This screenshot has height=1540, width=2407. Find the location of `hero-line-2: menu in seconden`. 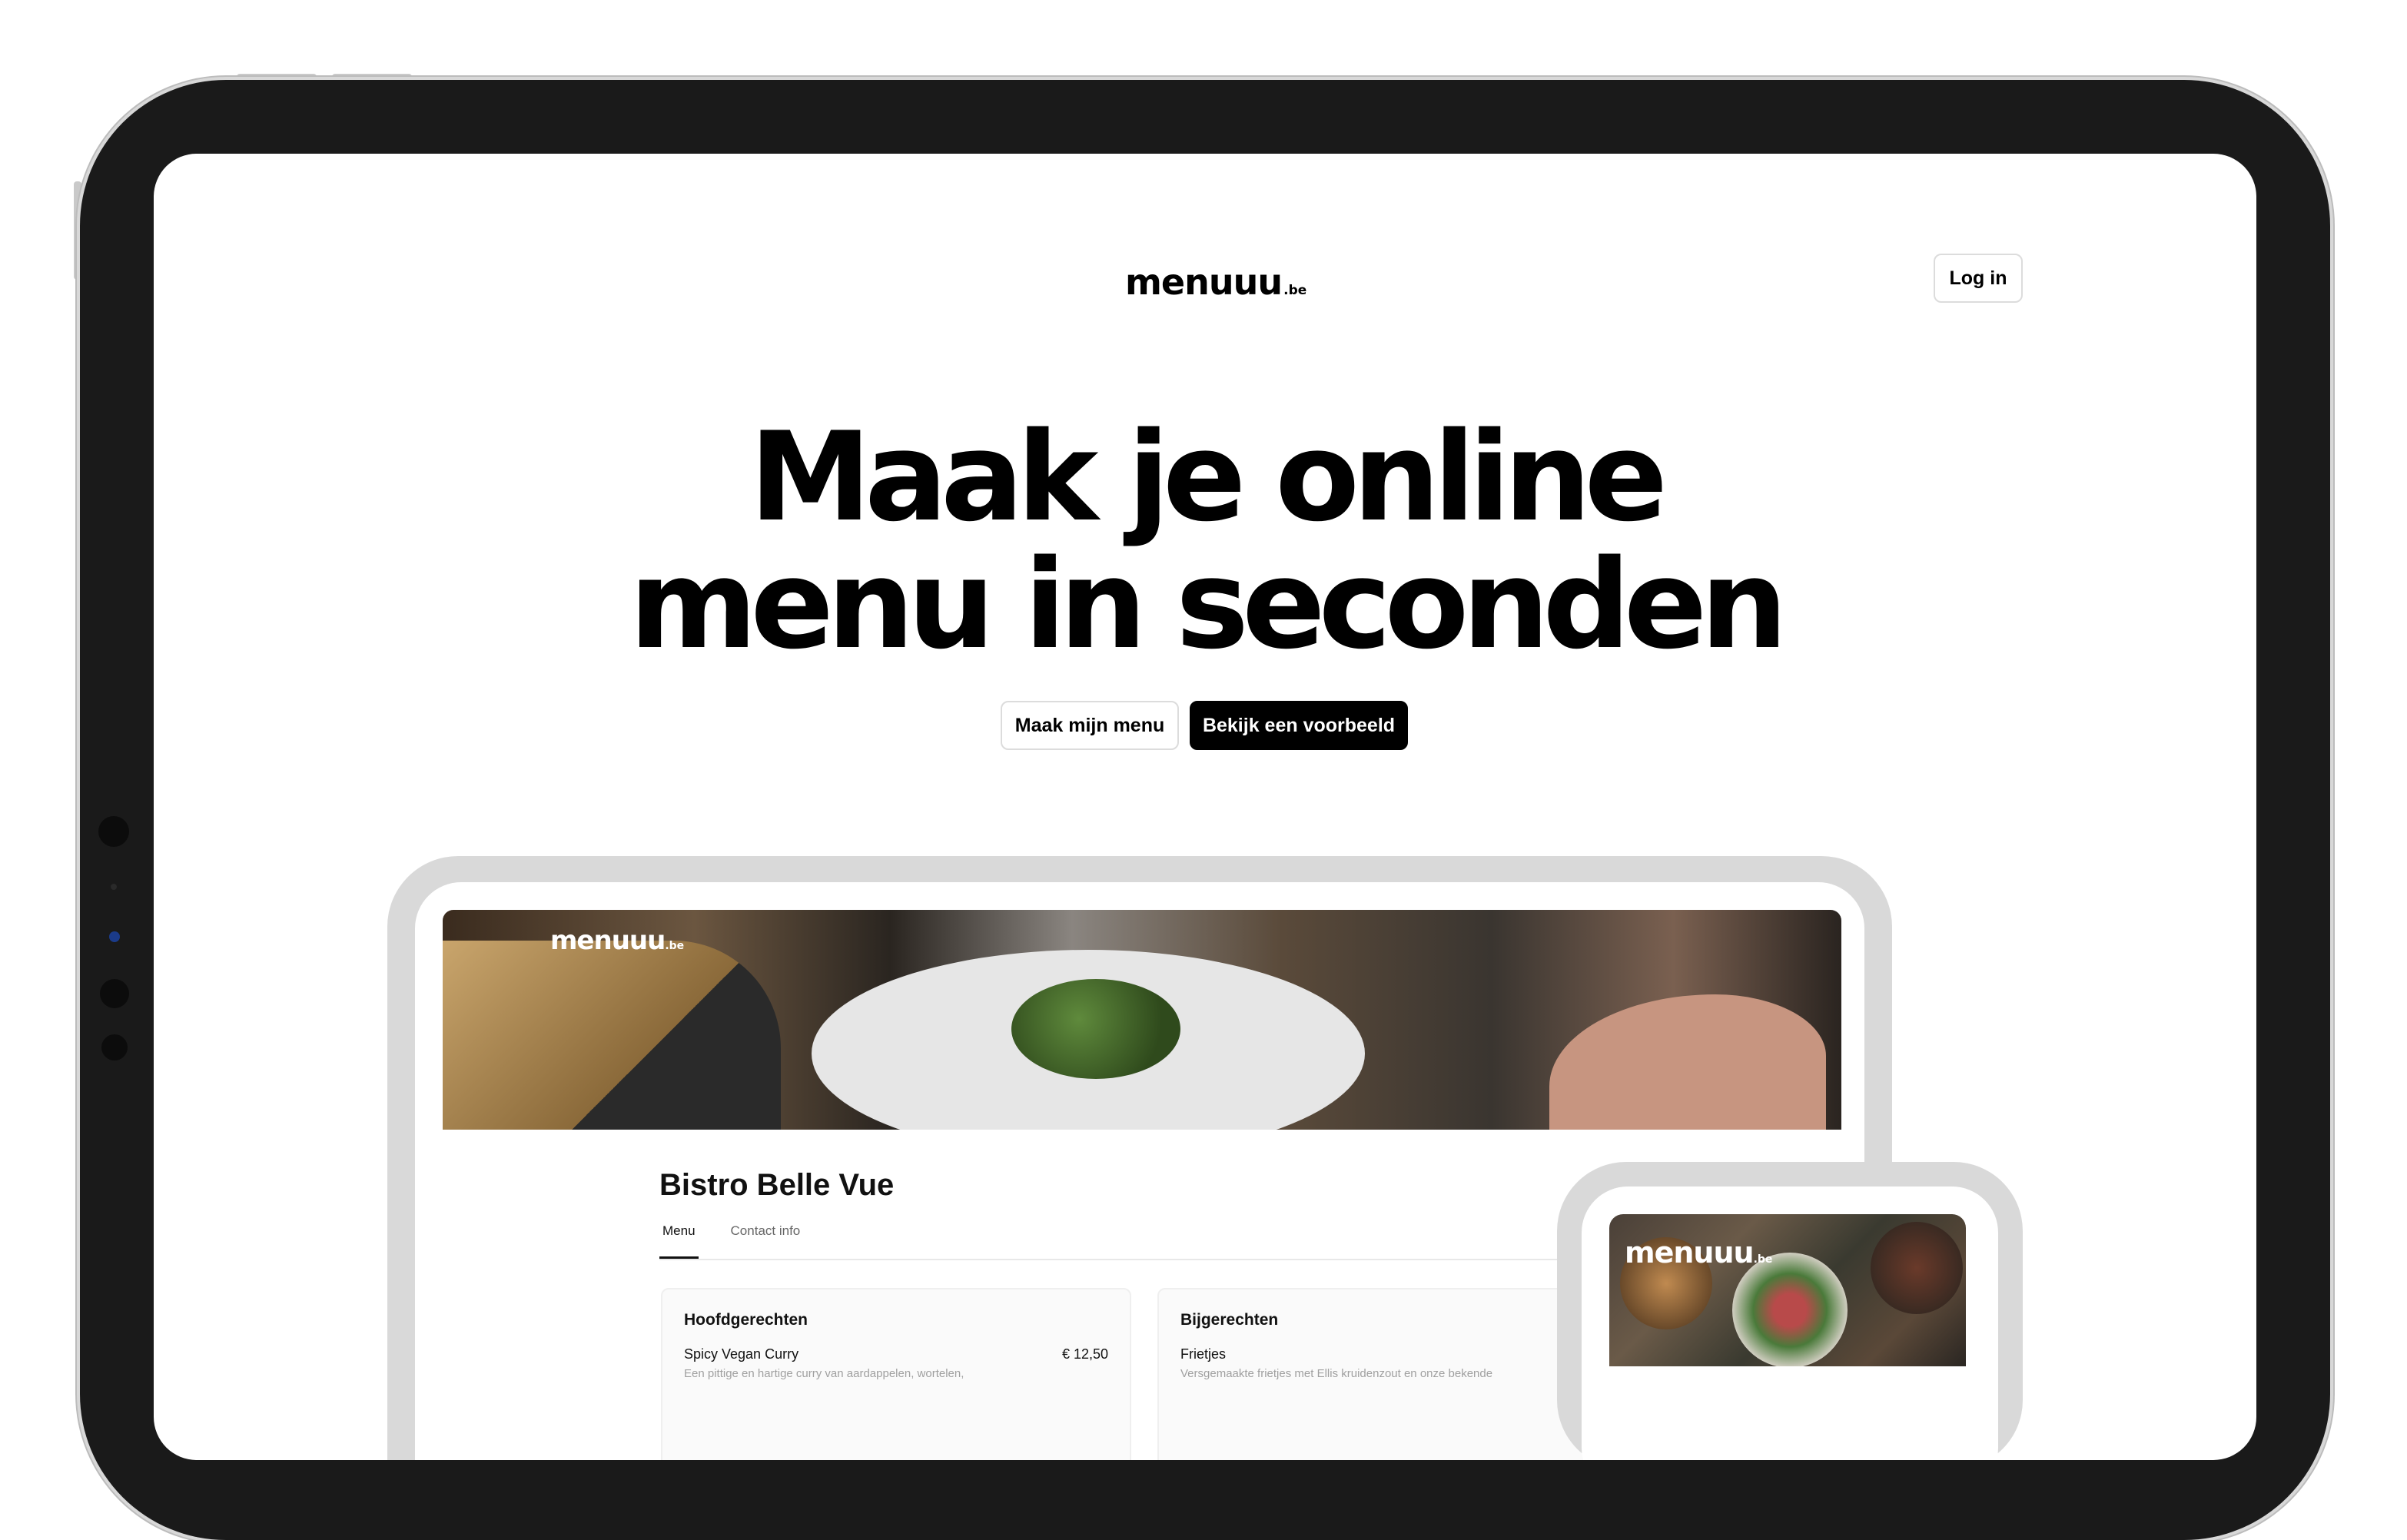

hero-line-2: menu in seconden is located at coordinates (1208, 604).